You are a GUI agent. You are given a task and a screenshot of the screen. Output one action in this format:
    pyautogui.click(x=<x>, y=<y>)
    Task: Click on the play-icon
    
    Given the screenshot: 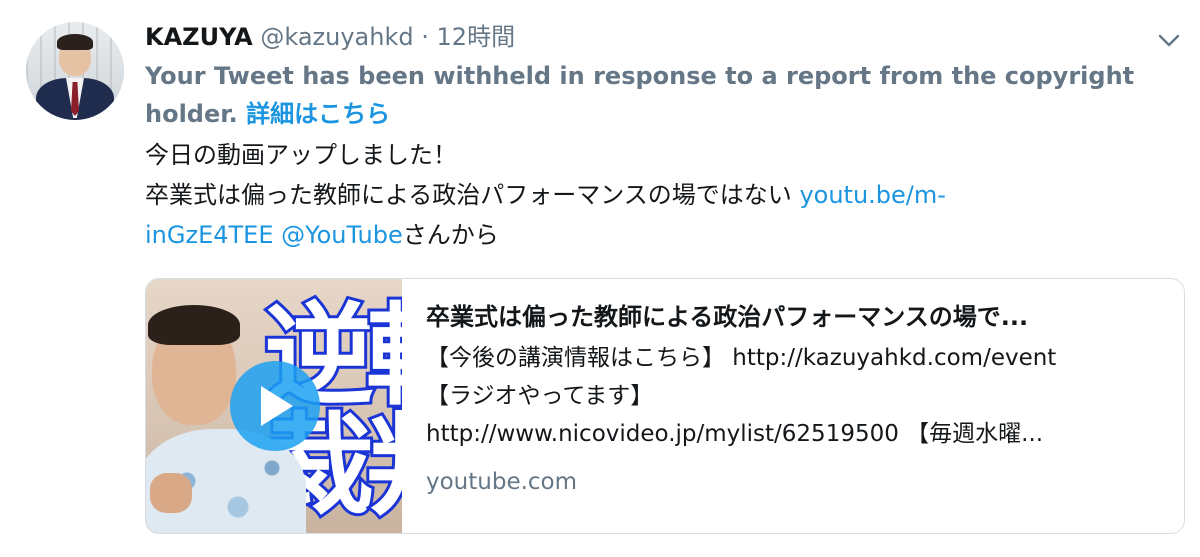 What is the action you would take?
    pyautogui.click(x=277, y=406)
    